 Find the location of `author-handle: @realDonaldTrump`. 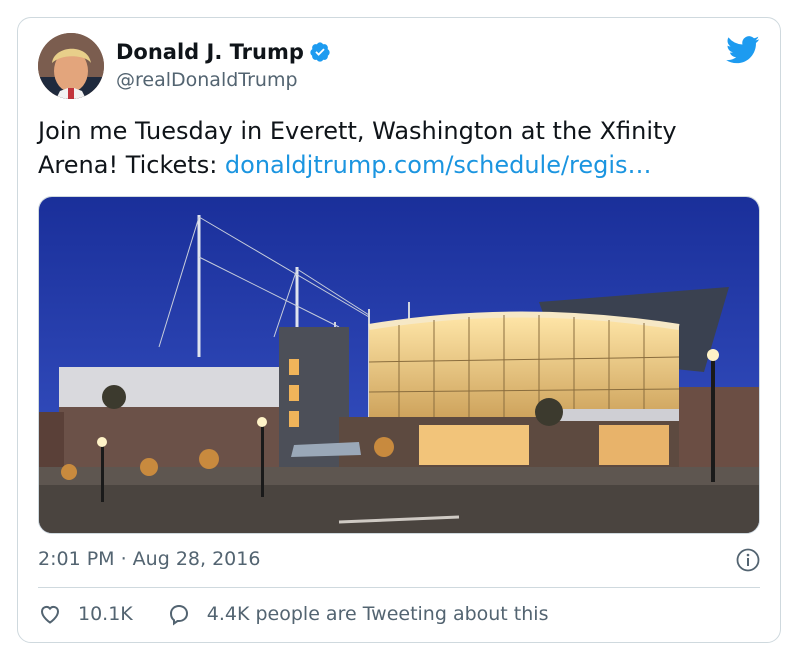

author-handle: @realDonaldTrump is located at coordinates (207, 80).